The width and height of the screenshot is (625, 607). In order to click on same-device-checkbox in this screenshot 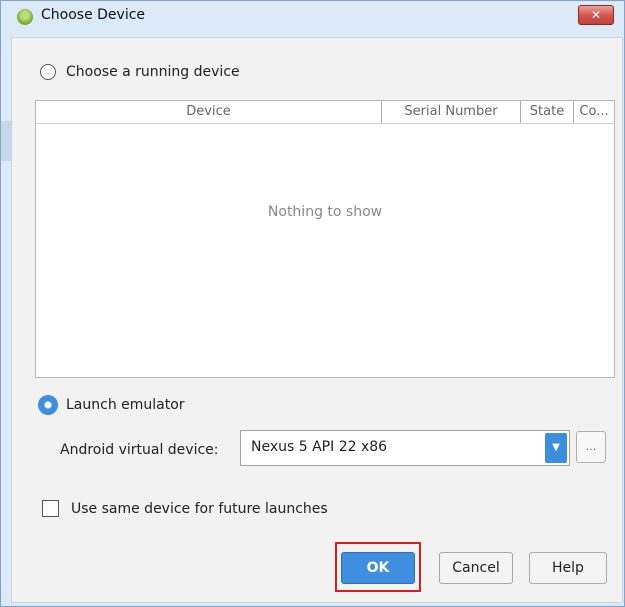, I will do `click(50, 508)`.